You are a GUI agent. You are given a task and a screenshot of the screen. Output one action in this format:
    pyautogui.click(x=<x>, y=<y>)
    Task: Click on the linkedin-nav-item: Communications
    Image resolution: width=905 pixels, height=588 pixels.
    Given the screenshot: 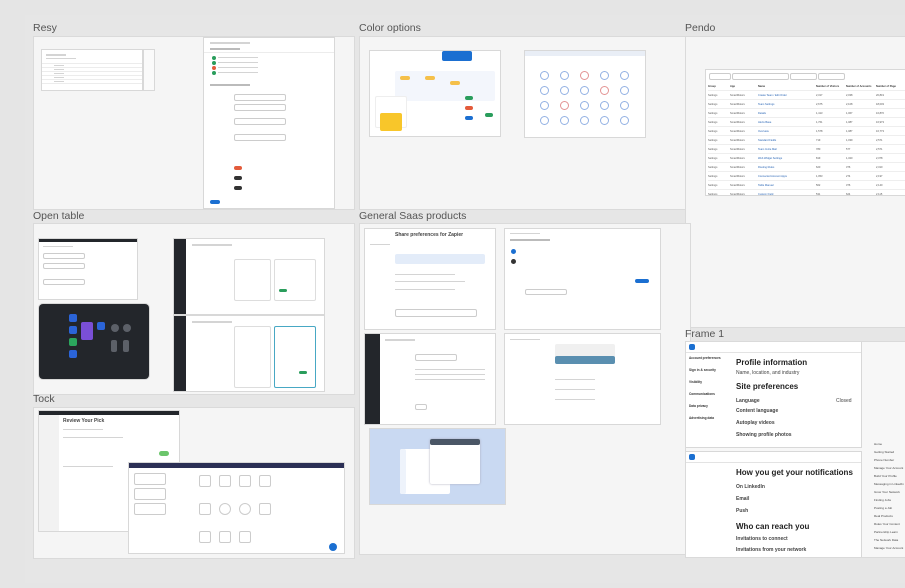 What is the action you would take?
    pyautogui.click(x=709, y=398)
    